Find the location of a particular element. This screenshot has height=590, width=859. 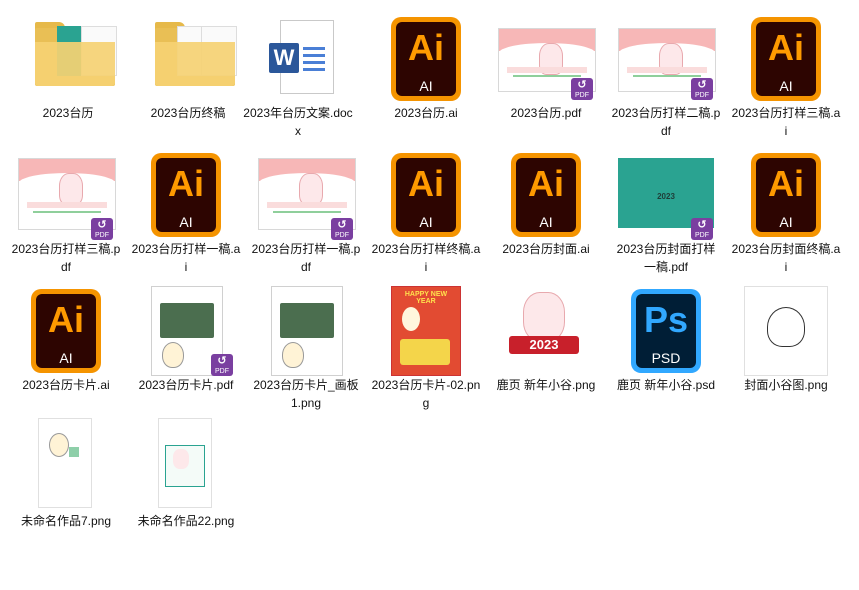

file-item: Ai AI 2023台历打样一稿.ai is located at coordinates (186, 209).